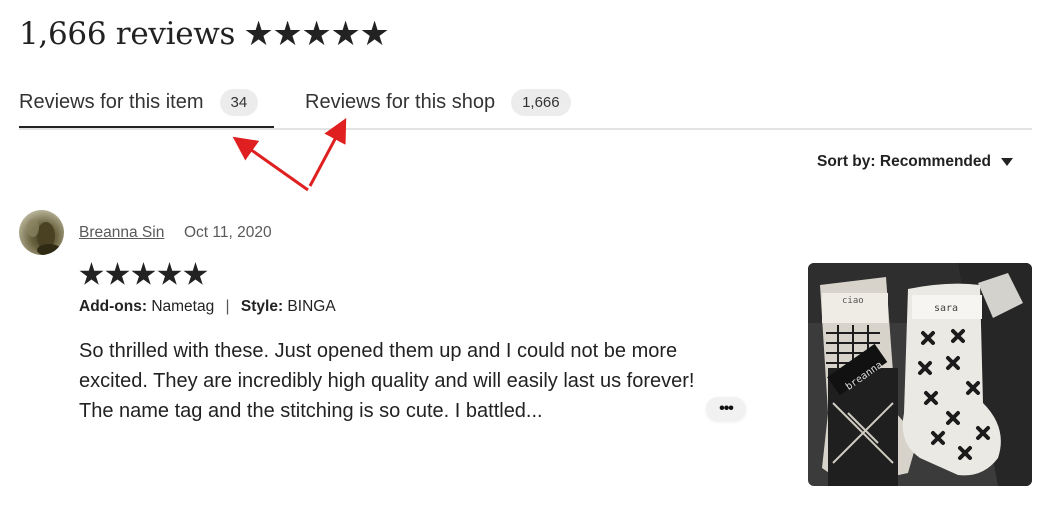  Describe the element at coordinates (239, 102) in the screenshot. I see `count-badge: 34` at that location.